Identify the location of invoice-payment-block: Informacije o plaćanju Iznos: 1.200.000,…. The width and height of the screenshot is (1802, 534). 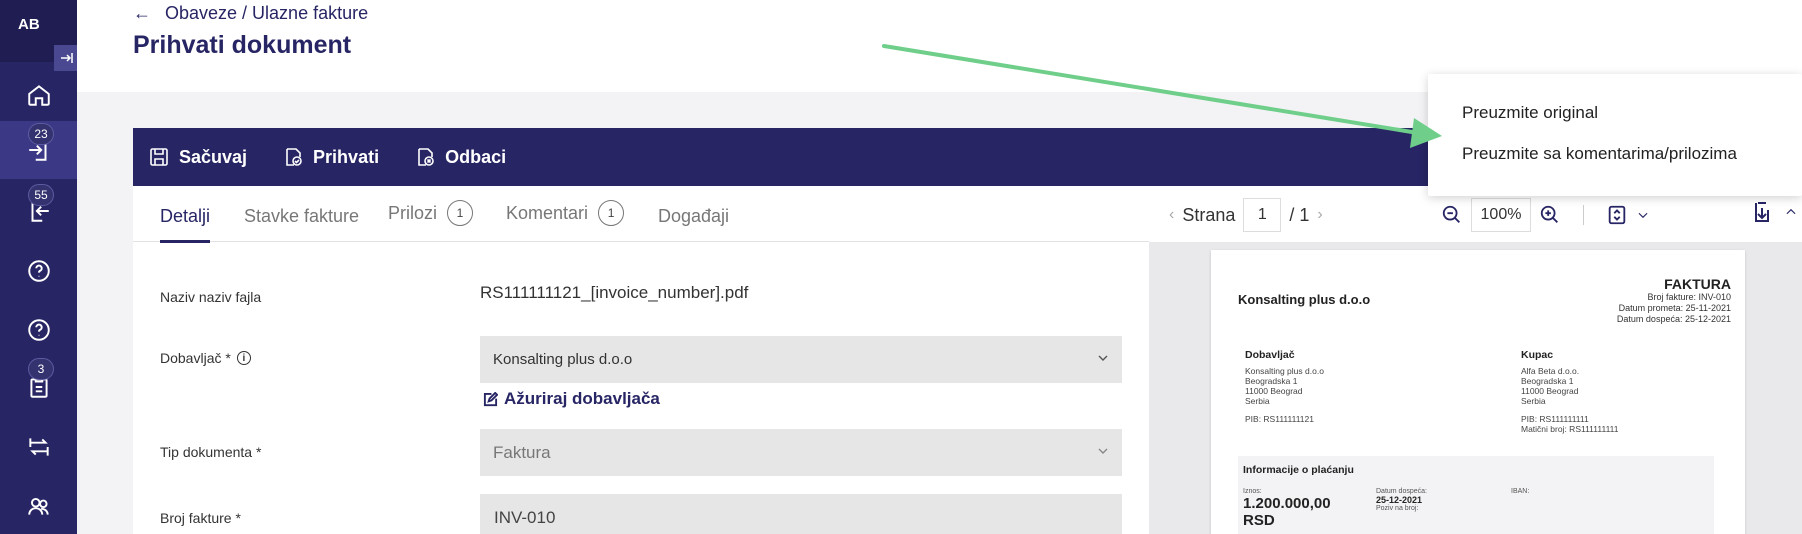
(1476, 495).